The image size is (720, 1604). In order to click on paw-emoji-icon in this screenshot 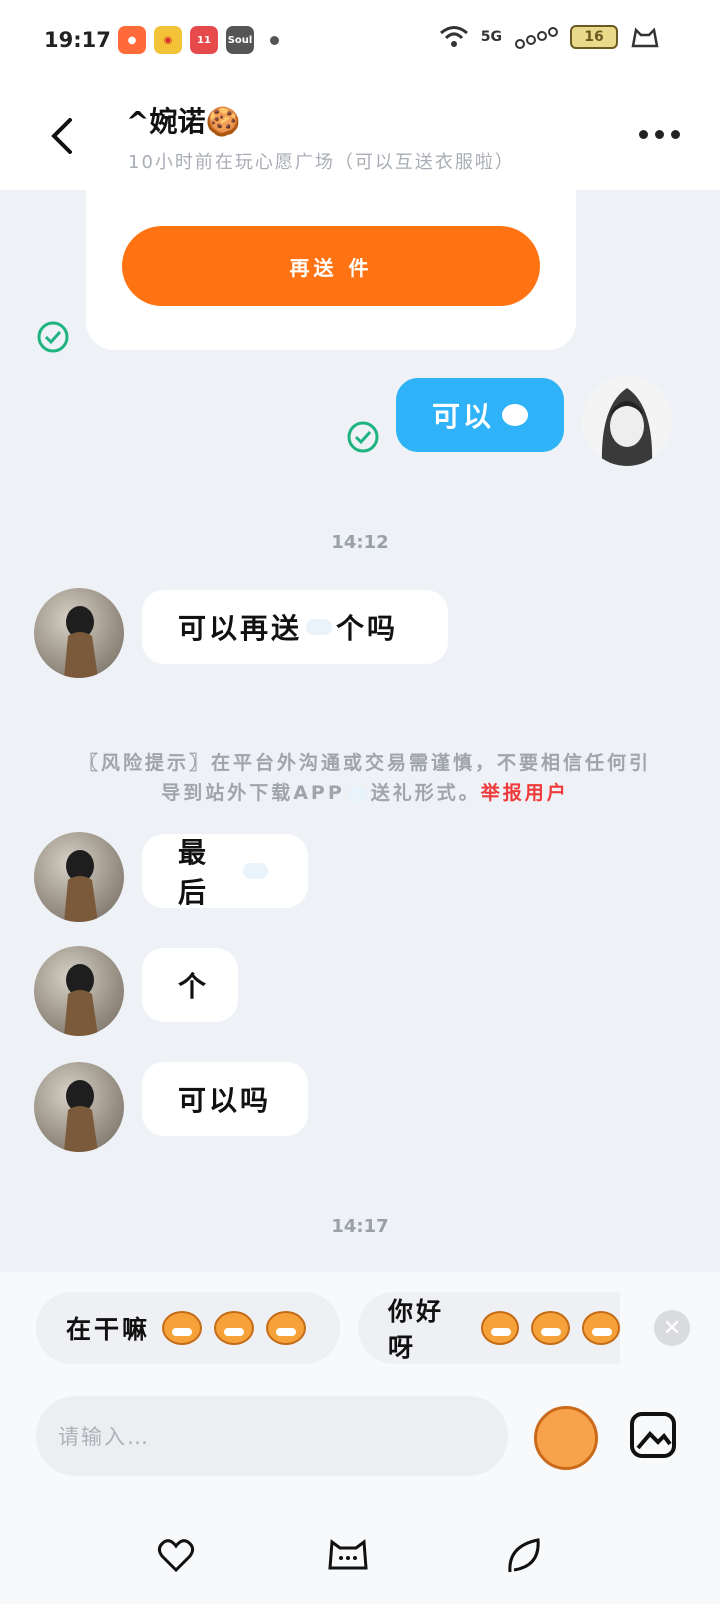, I will do `click(515, 415)`.